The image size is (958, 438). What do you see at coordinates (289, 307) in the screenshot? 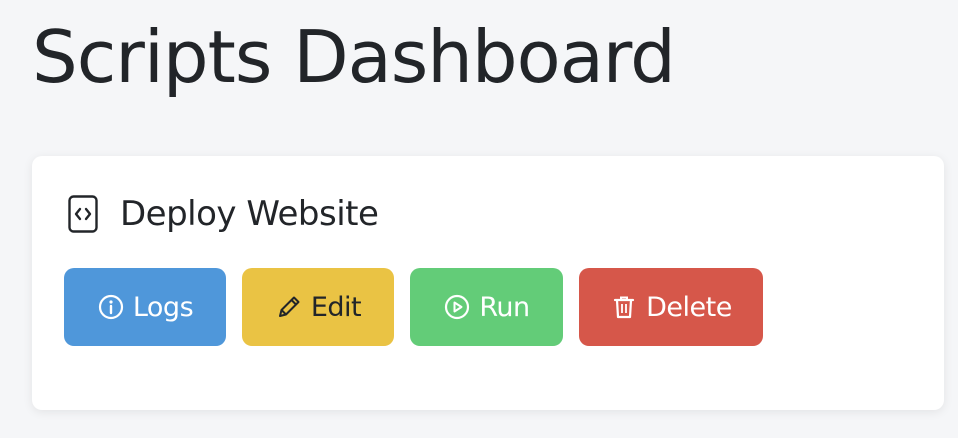
I see `pencil-icon` at bounding box center [289, 307].